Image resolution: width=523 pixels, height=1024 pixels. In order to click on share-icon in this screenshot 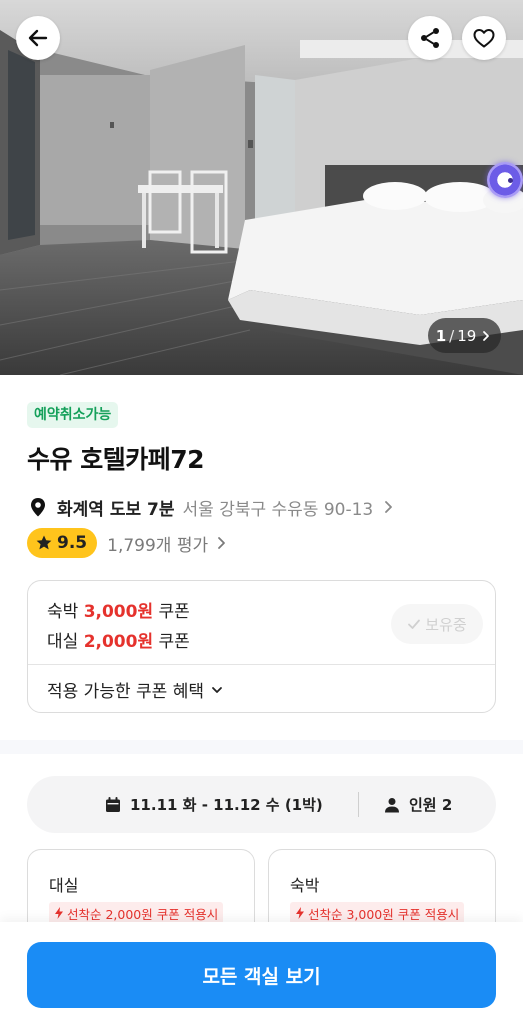, I will do `click(430, 38)`.